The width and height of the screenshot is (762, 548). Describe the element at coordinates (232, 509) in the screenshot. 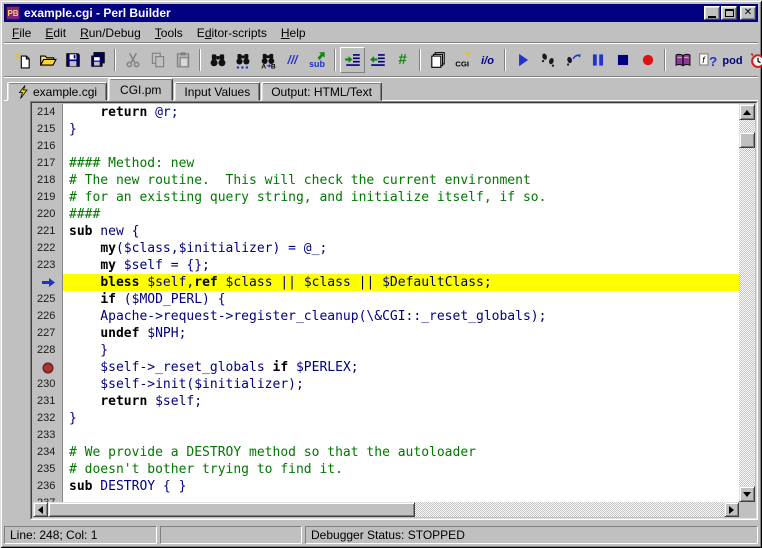

I see `horizontal-scroll-thumb` at that location.